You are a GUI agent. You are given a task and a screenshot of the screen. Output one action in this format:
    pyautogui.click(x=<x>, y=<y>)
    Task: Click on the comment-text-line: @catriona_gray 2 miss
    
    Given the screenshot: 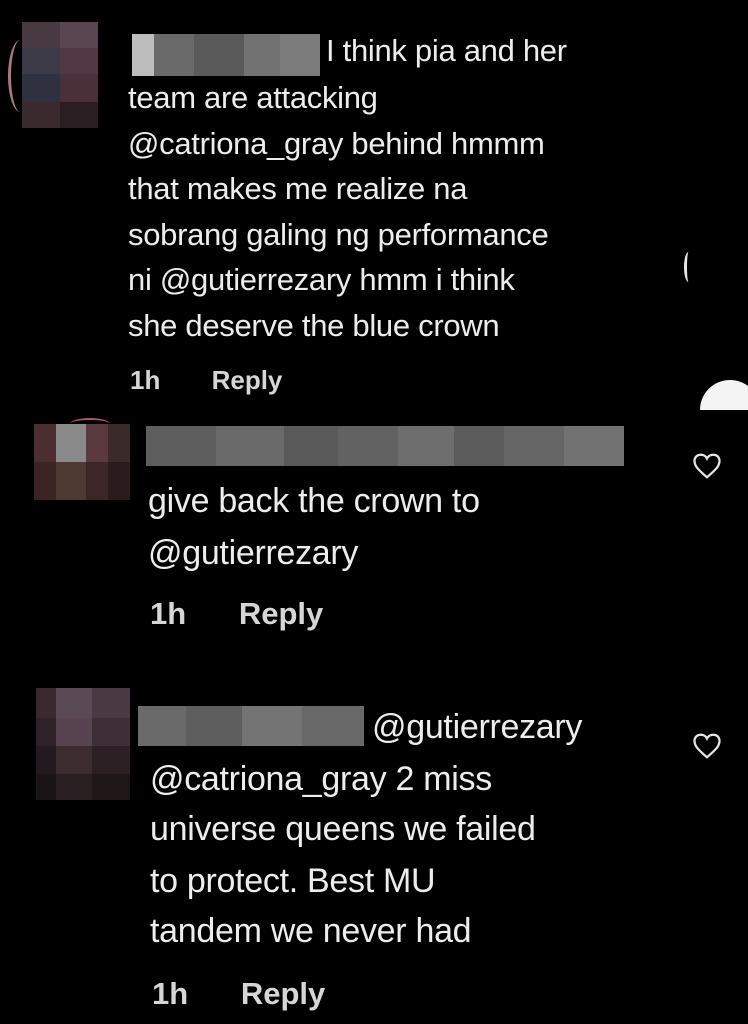 What is the action you would take?
    pyautogui.click(x=321, y=779)
    